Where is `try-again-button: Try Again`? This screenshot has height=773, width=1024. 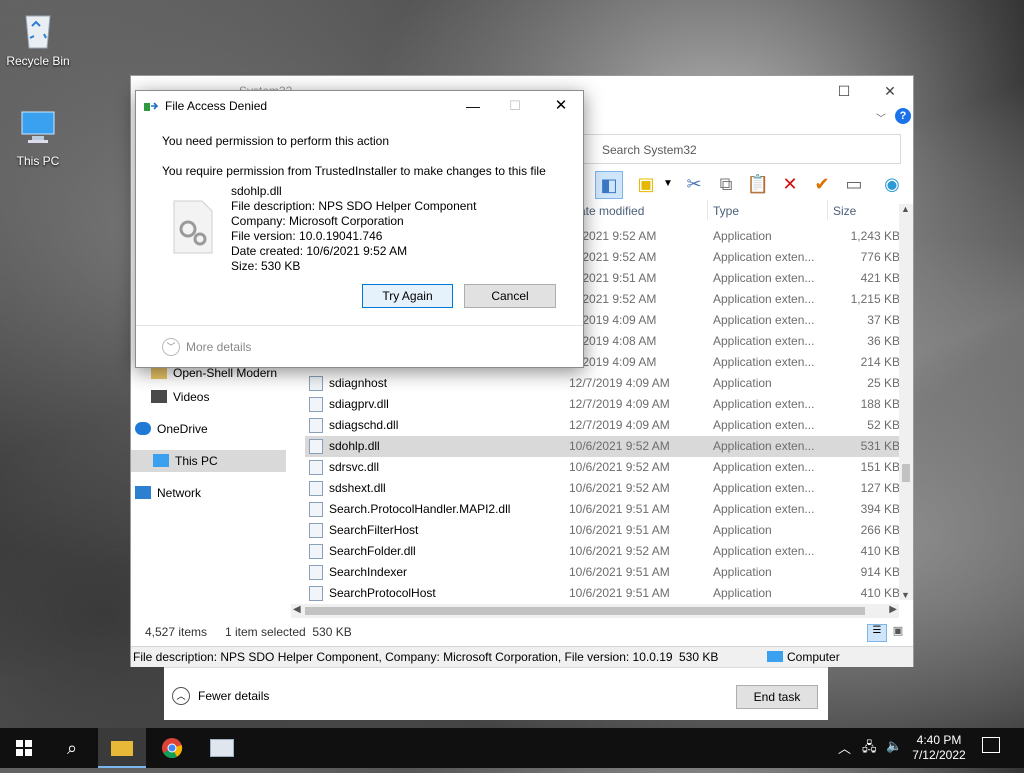 try-again-button: Try Again is located at coordinates (407, 296).